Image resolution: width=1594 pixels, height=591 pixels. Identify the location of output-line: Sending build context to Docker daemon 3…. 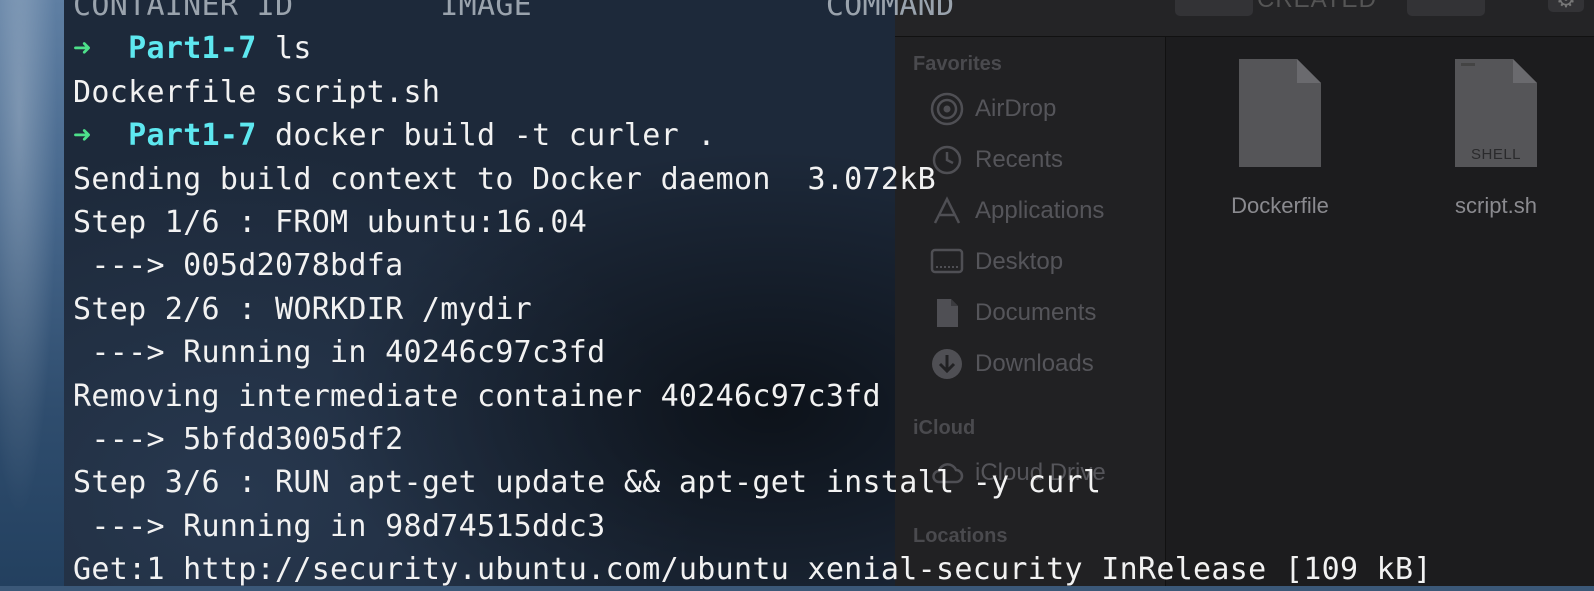
(504, 179).